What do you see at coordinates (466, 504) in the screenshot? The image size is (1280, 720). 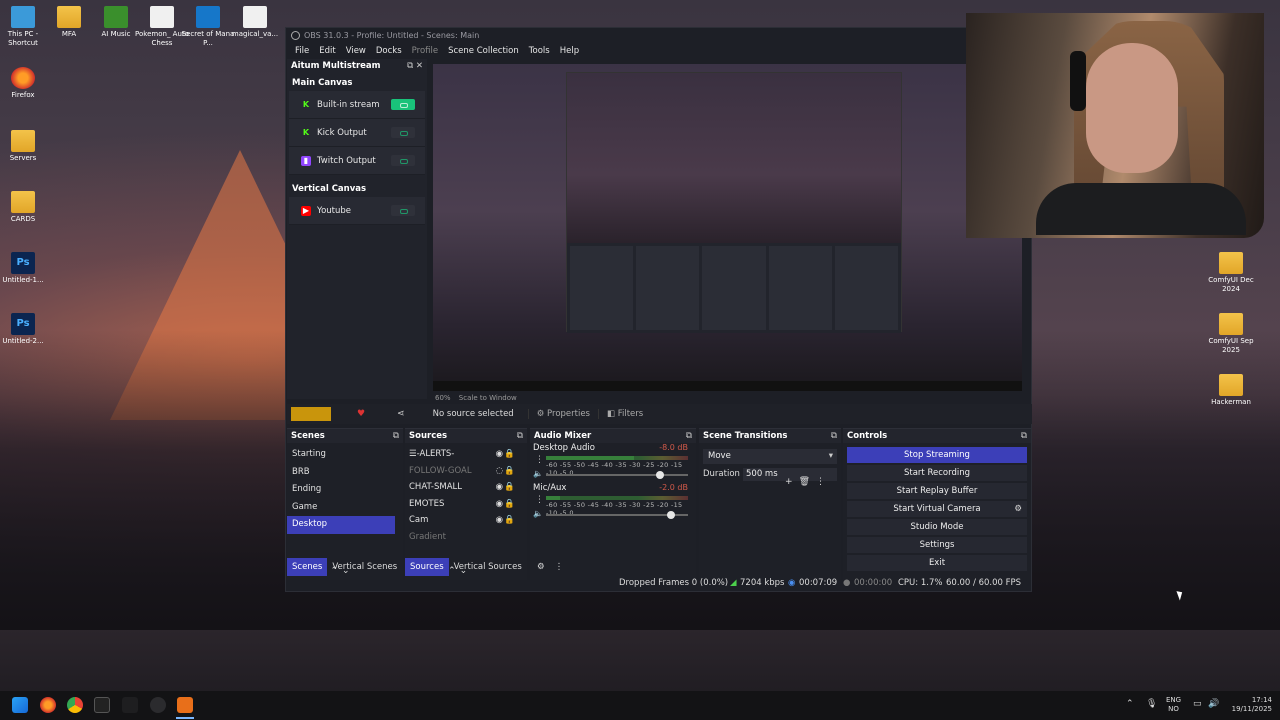 I see `source-item: EMOTES ◉ 🔒` at bounding box center [466, 504].